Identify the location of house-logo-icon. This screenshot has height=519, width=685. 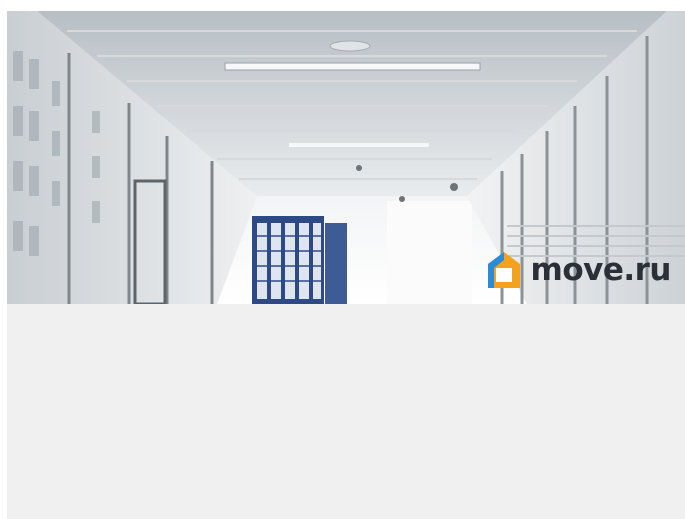
(504, 270).